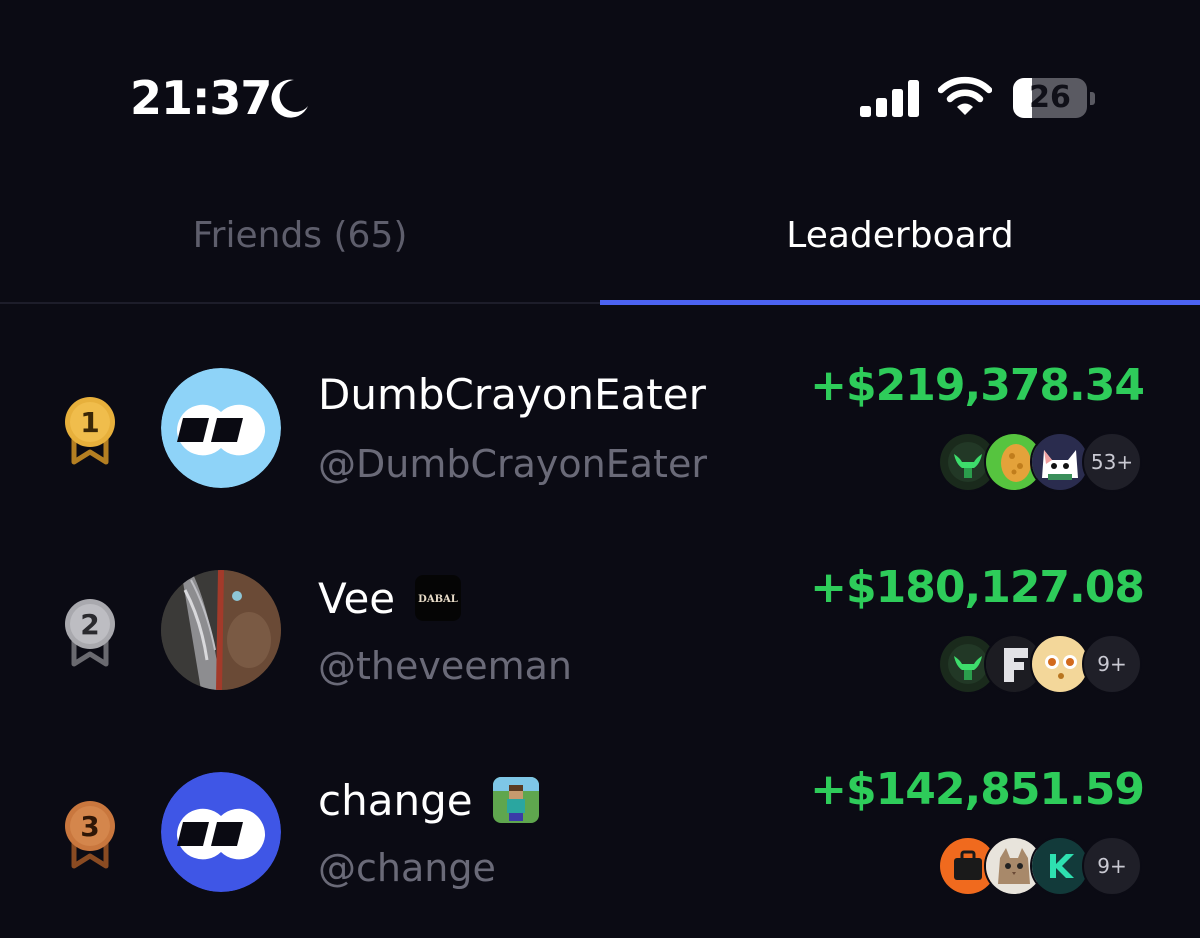  Describe the element at coordinates (977, 789) in the screenshot. I see `pnl-amount: +$142,851.59` at that location.